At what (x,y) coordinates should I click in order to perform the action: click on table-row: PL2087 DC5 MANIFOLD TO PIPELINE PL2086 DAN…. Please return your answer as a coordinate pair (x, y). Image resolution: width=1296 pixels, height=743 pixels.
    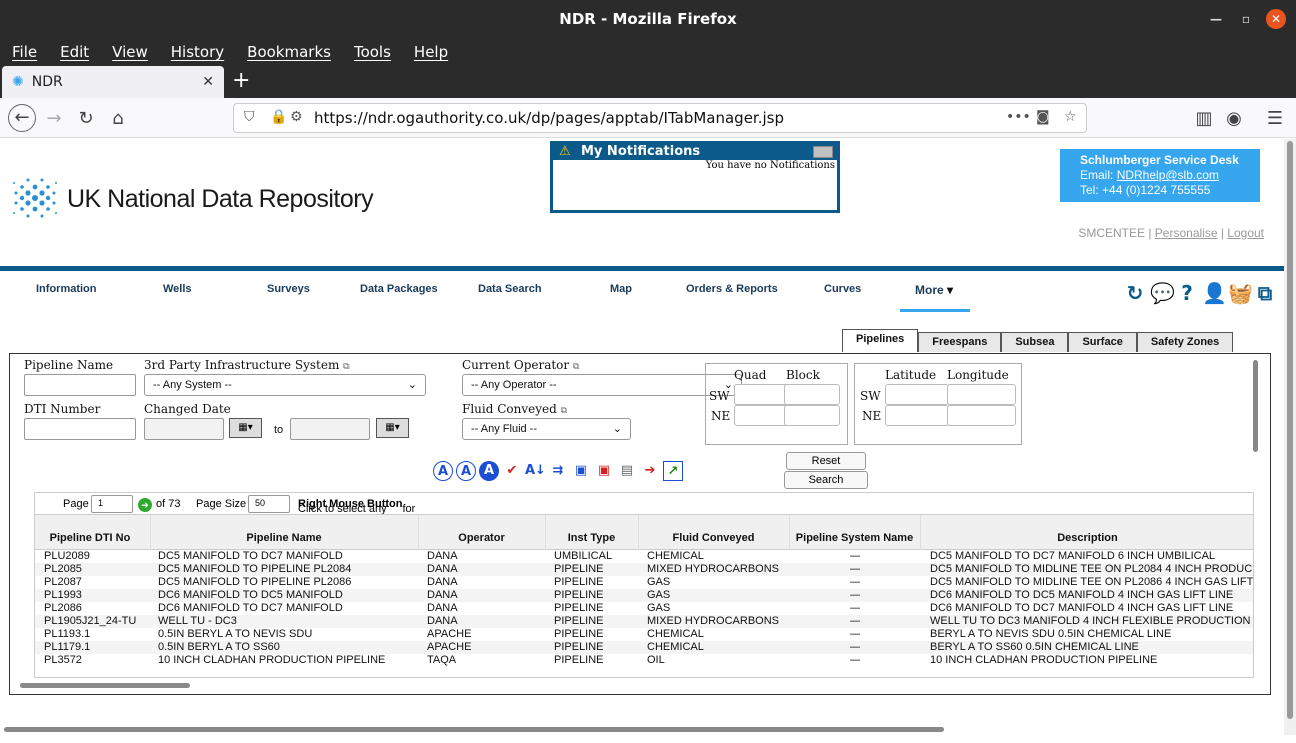
    Looking at the image, I should click on (644, 582).